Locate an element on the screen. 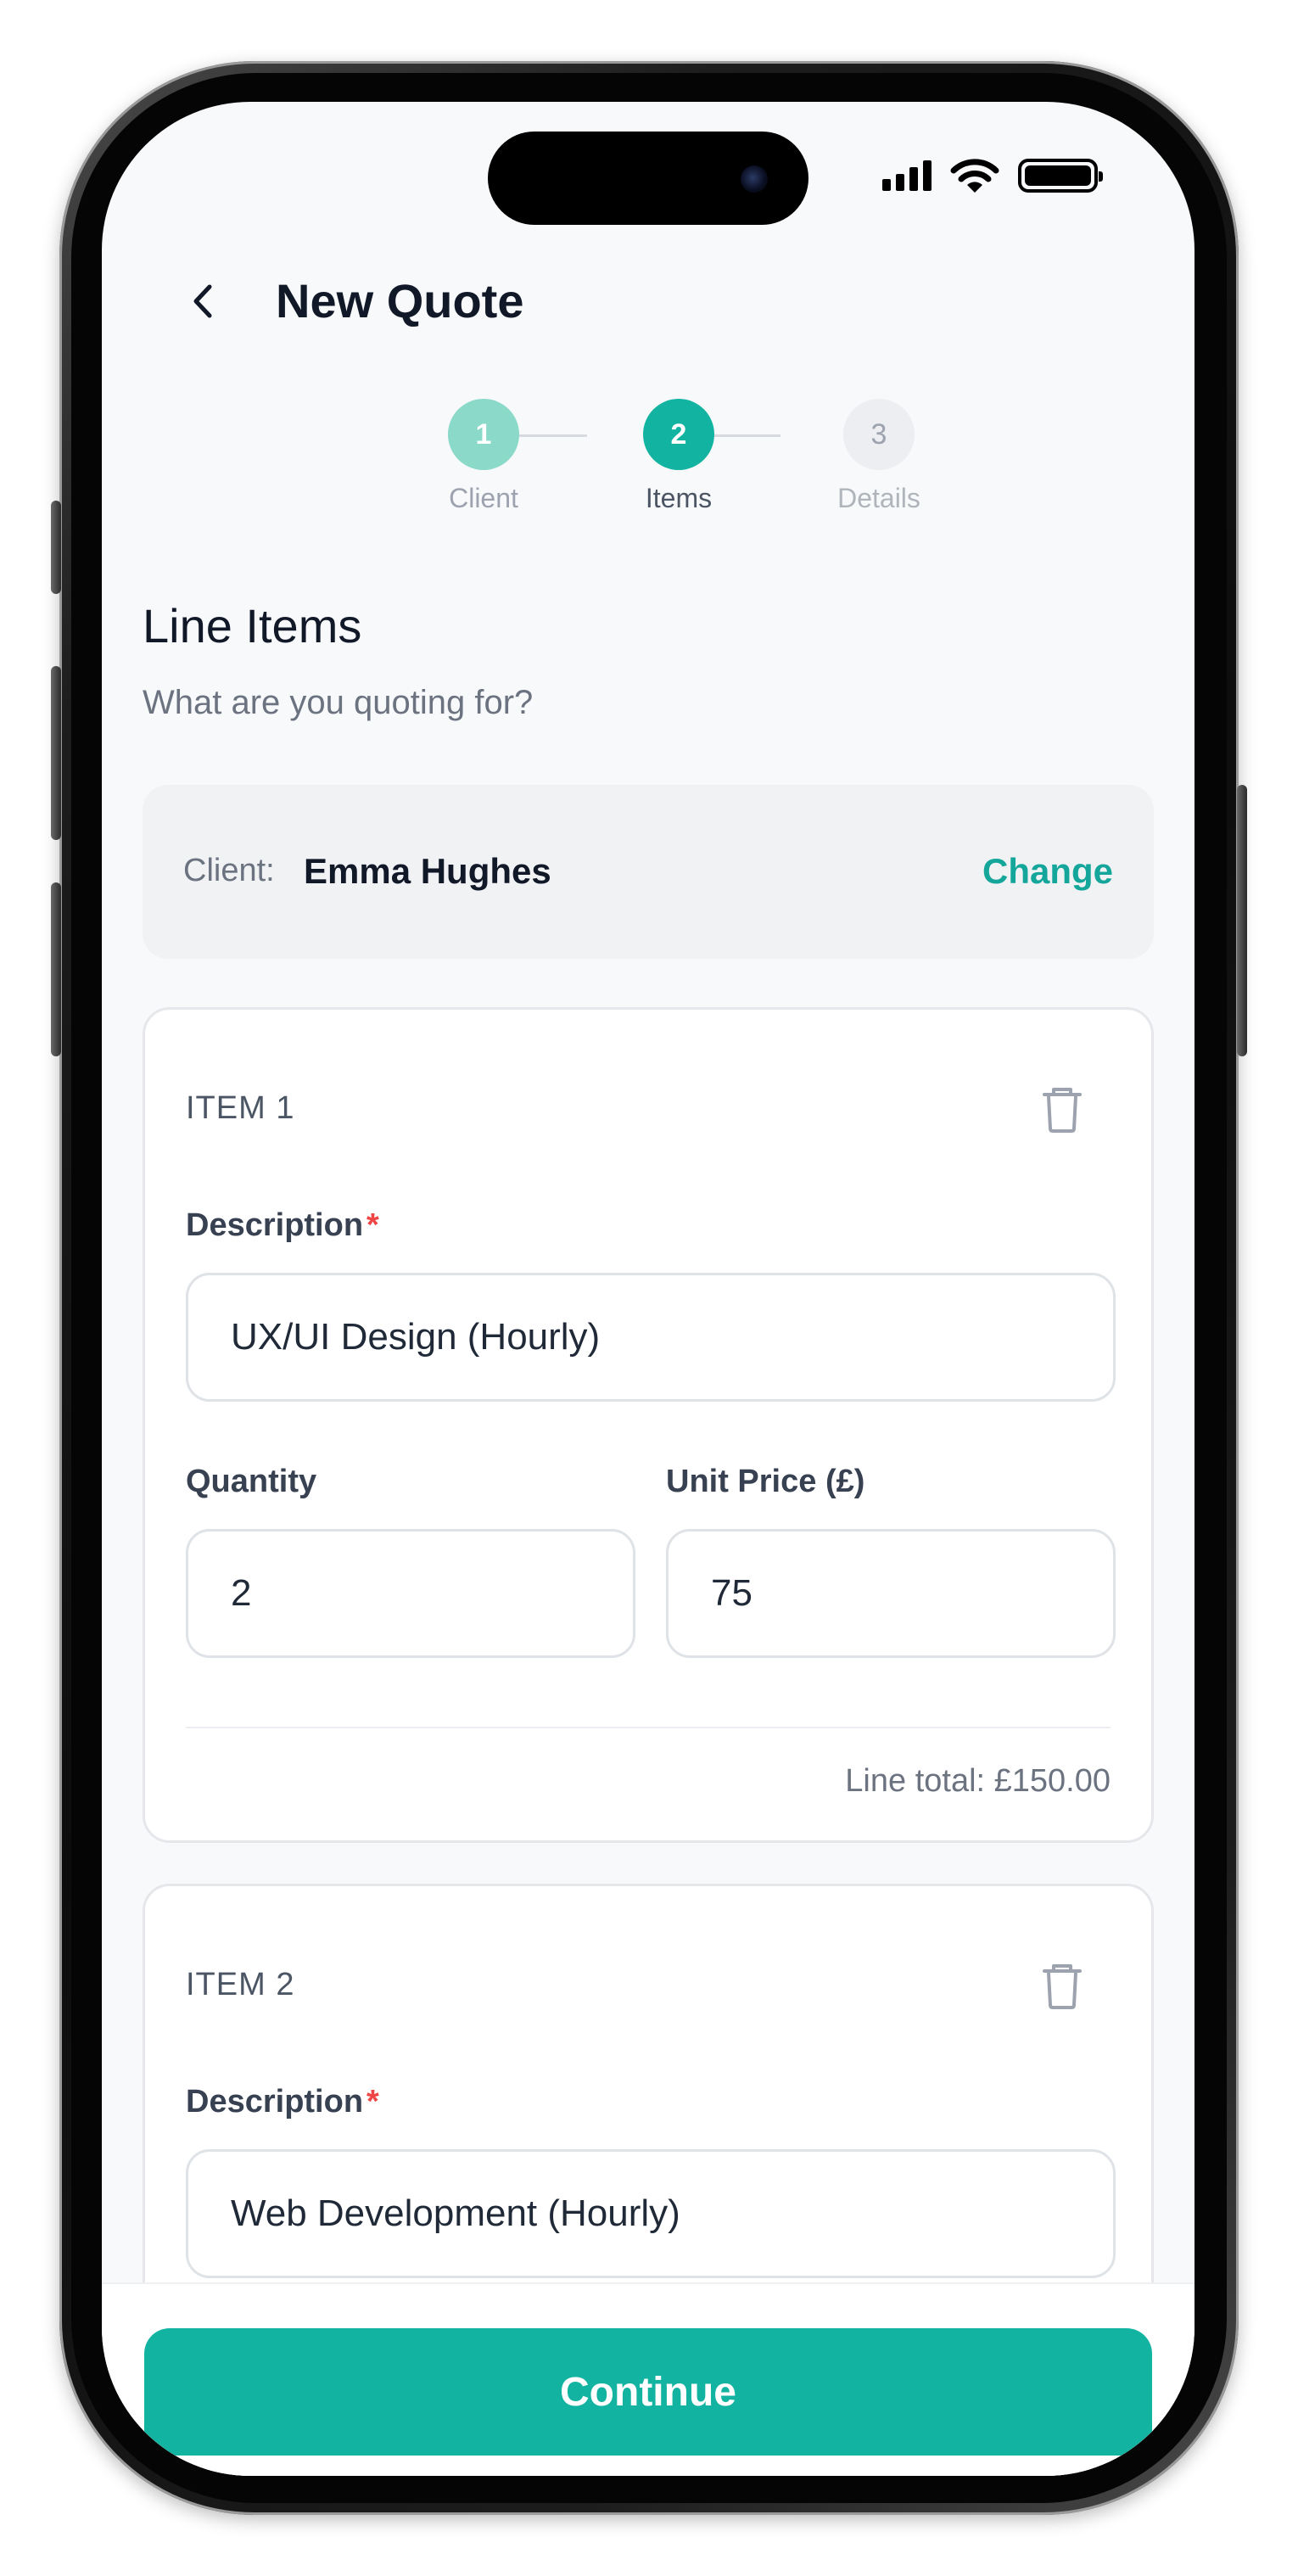 This screenshot has height=2576, width=1298. step-items: 2 Items is located at coordinates (679, 456).